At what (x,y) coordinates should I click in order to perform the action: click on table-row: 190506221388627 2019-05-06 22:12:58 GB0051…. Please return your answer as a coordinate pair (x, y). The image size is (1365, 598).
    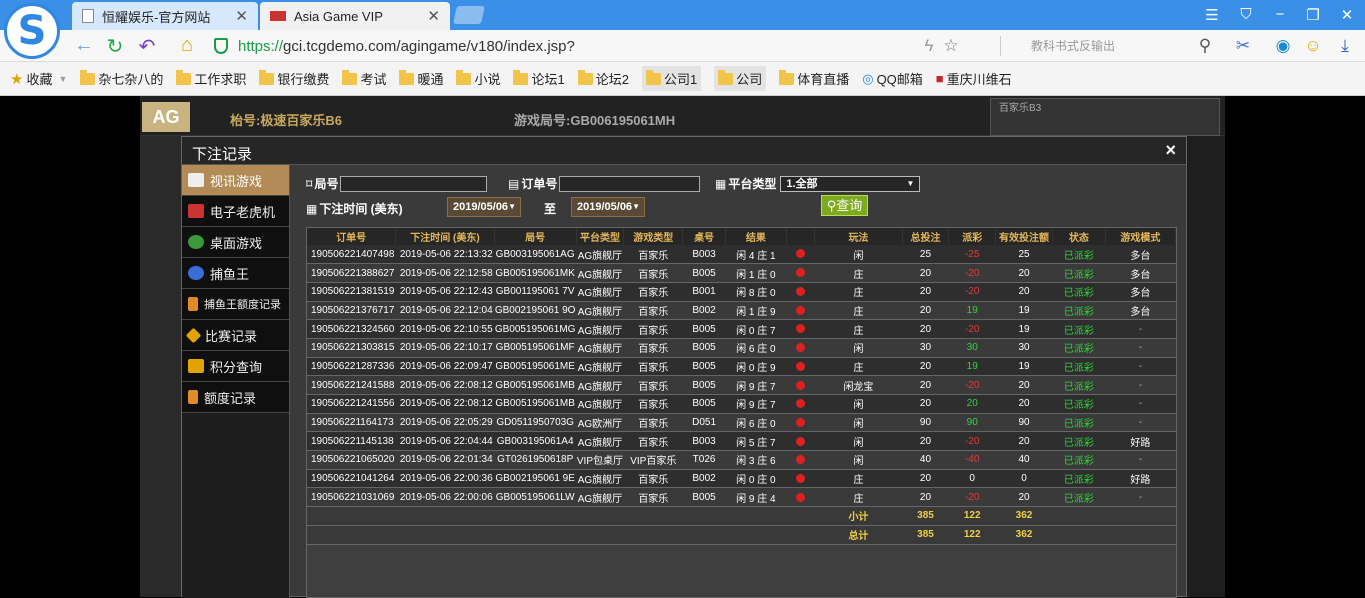
    Looking at the image, I should click on (741, 273).